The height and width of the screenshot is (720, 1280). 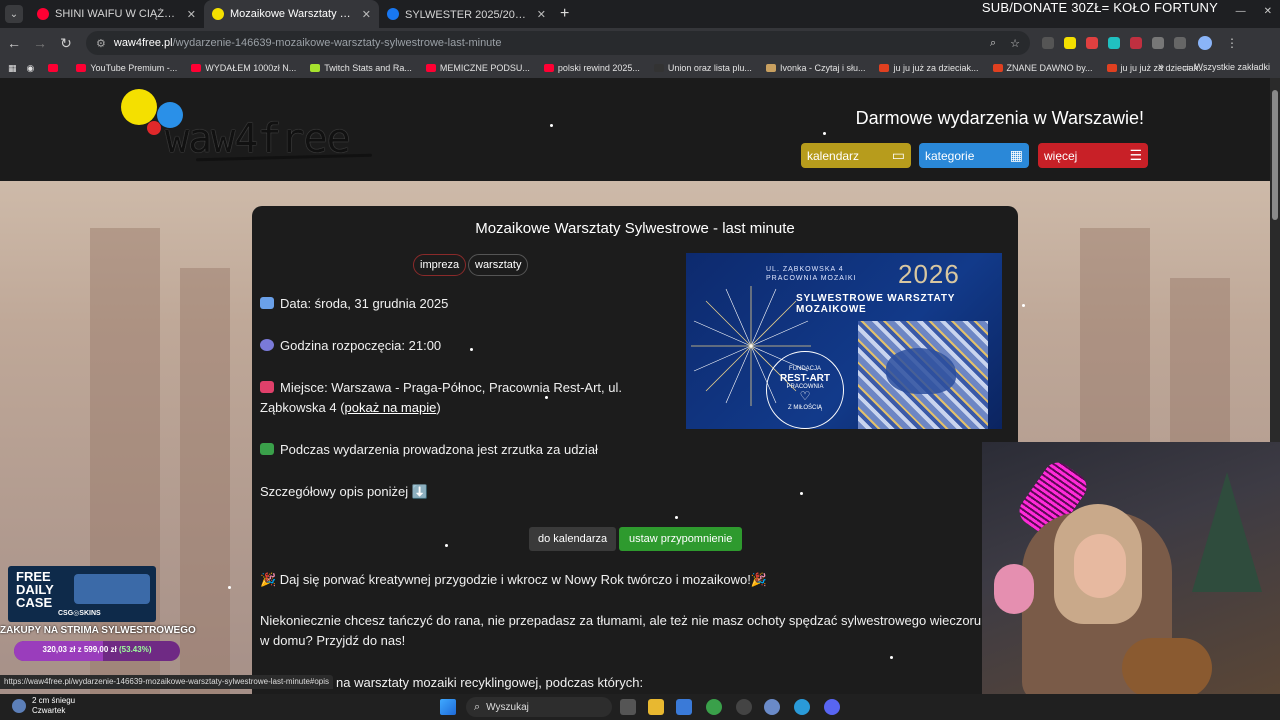 What do you see at coordinates (40, 43) in the screenshot?
I see `forward-icon: →` at bounding box center [40, 43].